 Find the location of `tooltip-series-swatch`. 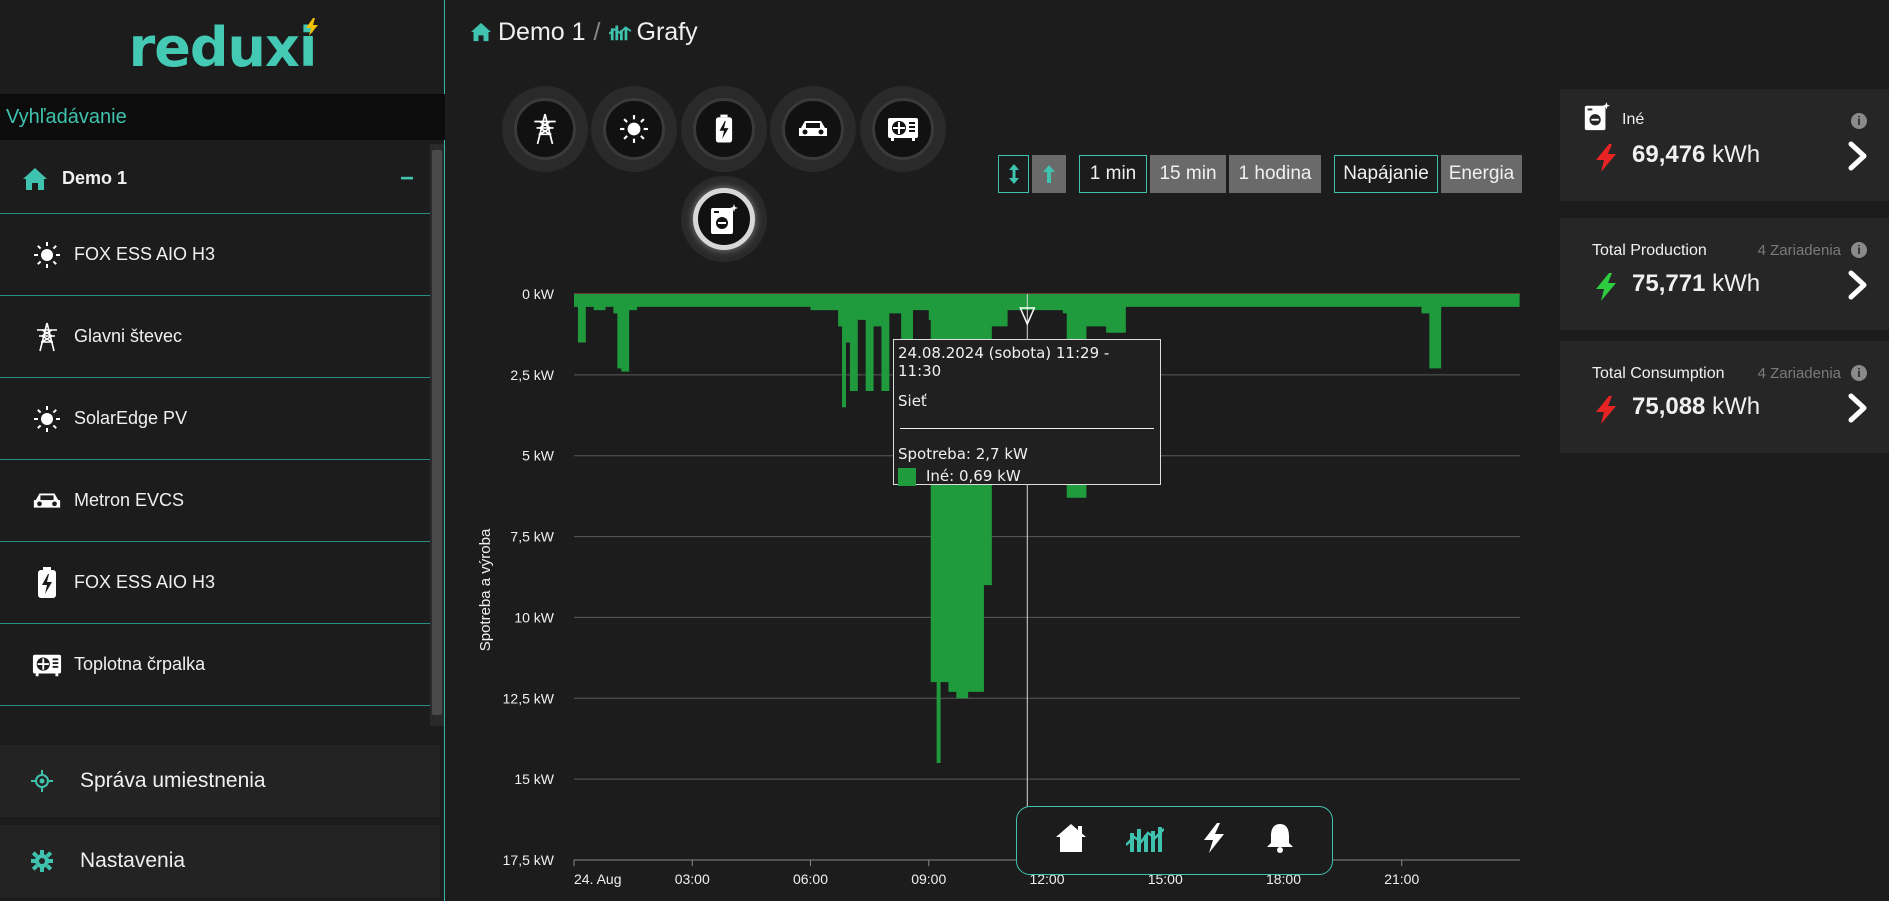

tooltip-series-swatch is located at coordinates (907, 476).